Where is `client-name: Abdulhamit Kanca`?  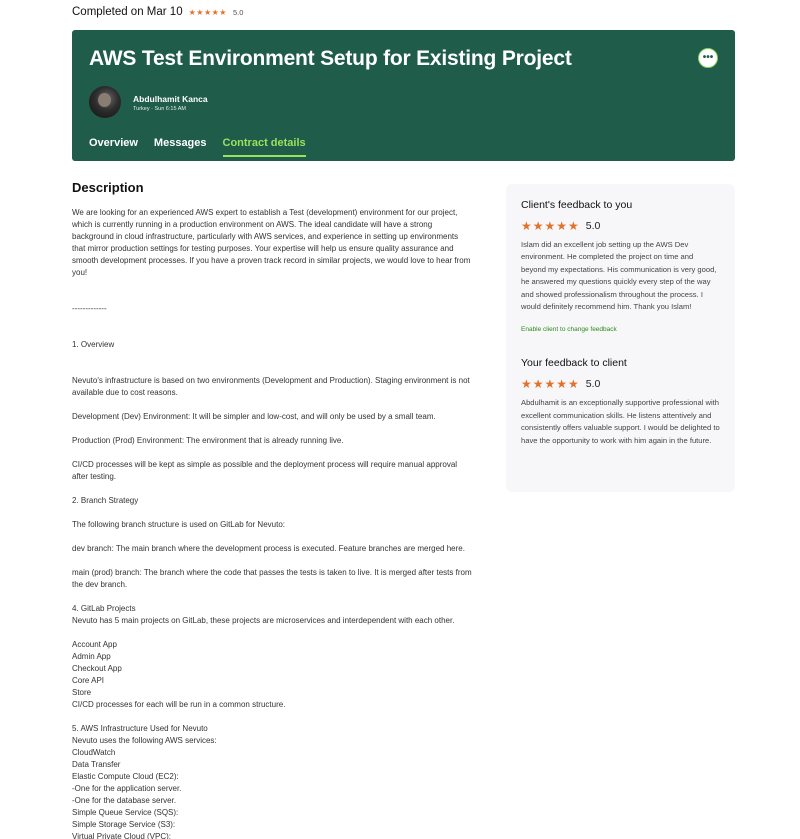 client-name: Abdulhamit Kanca is located at coordinates (170, 99).